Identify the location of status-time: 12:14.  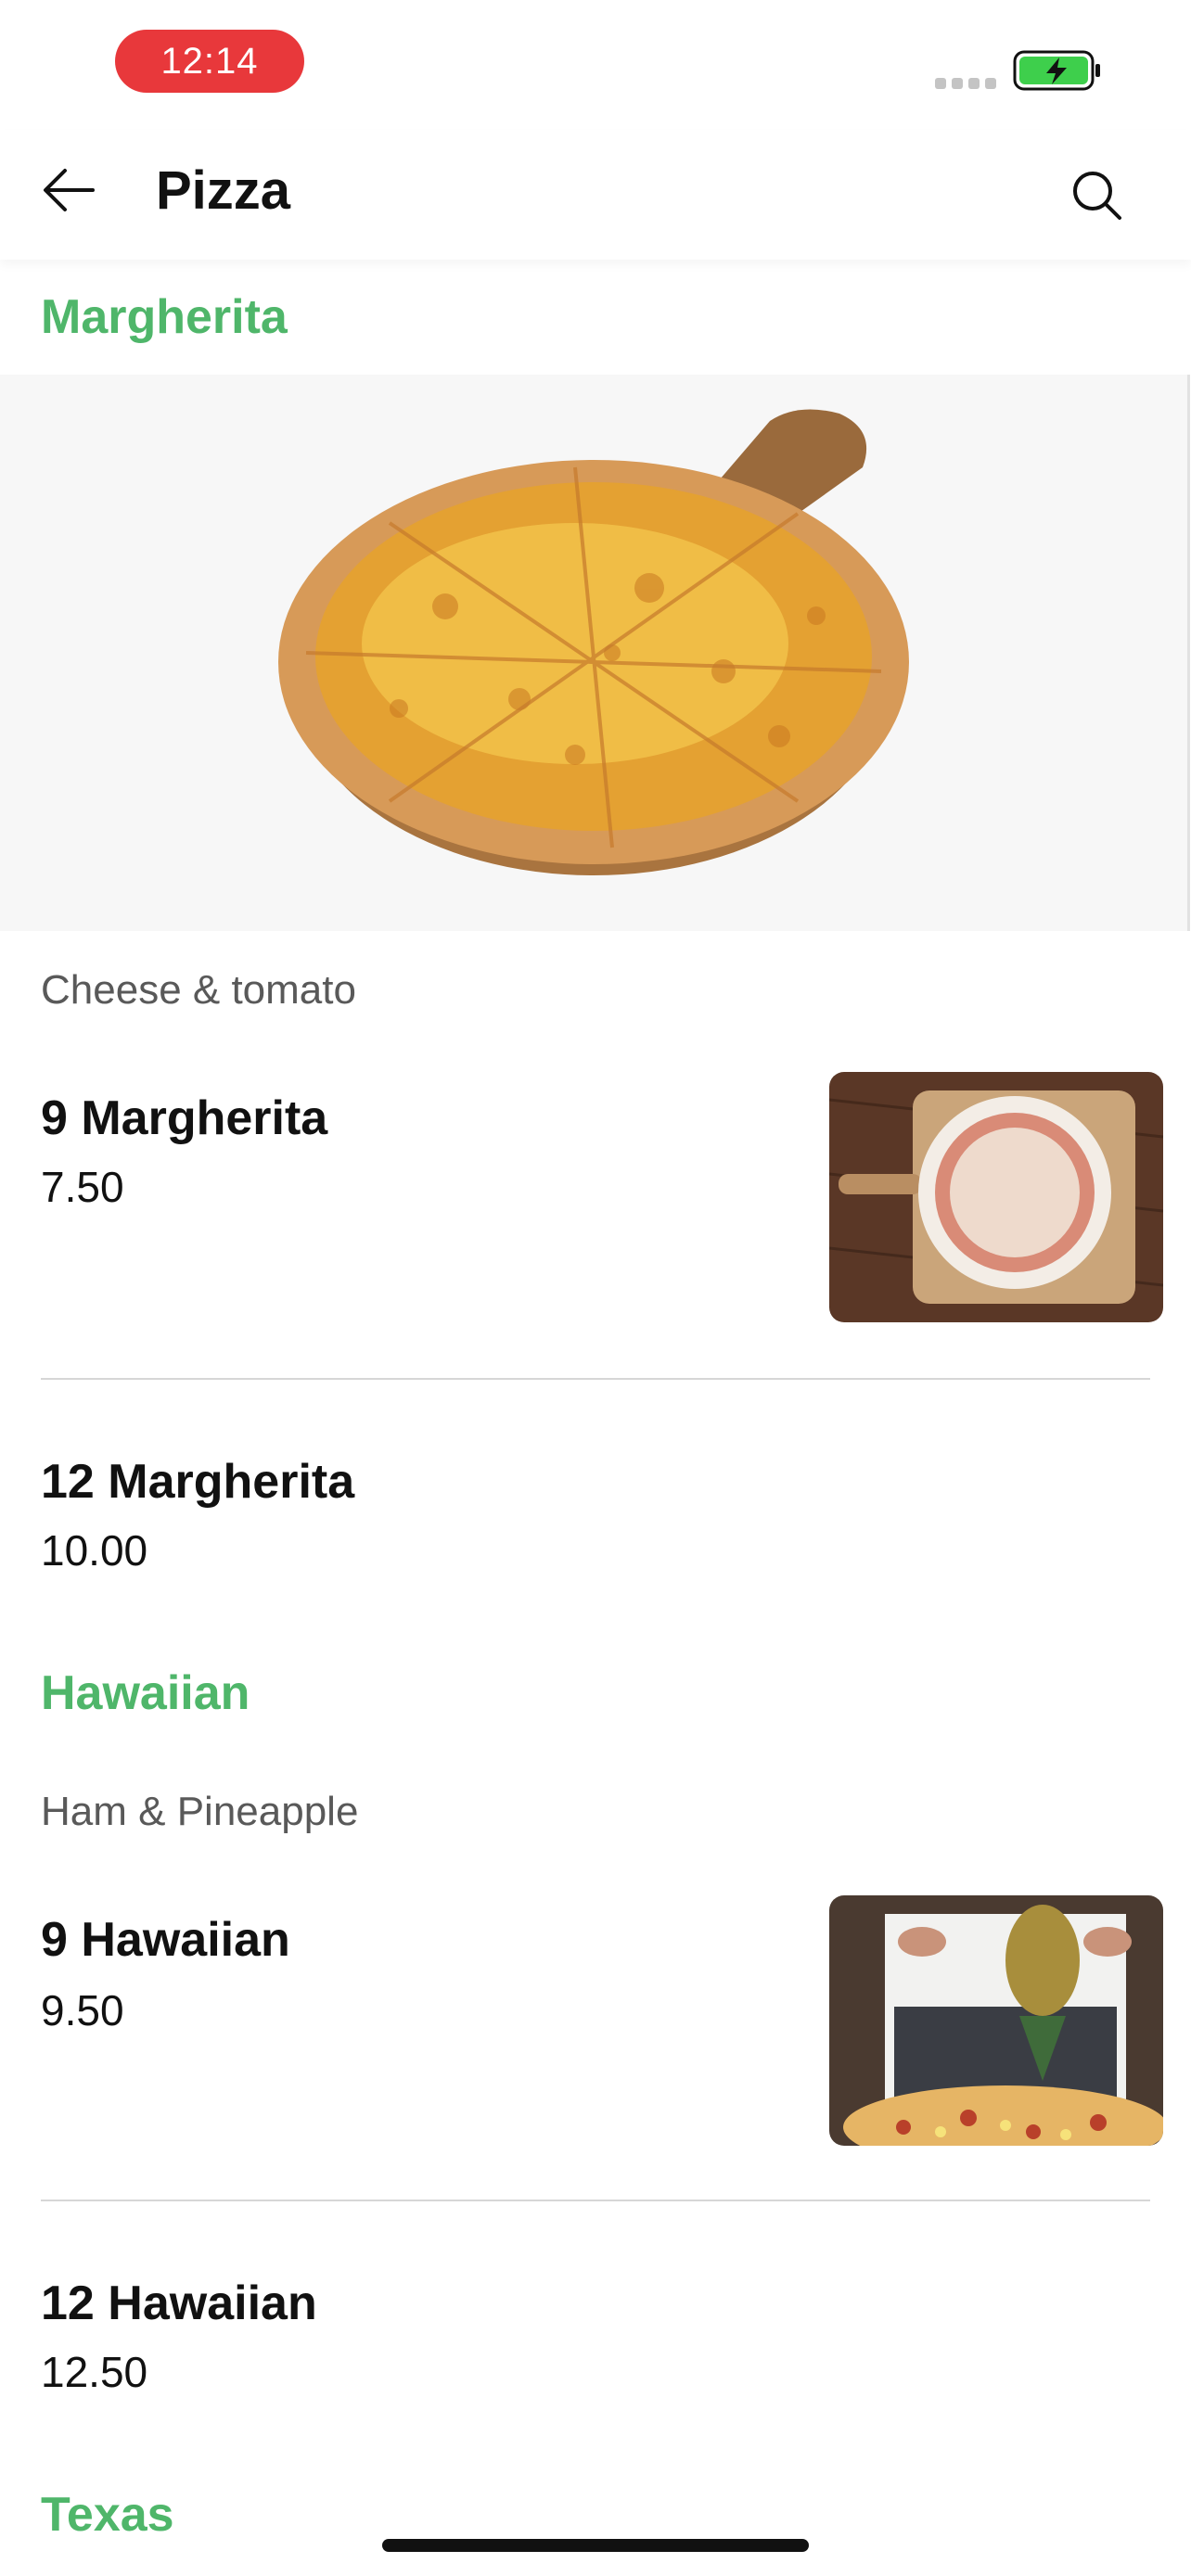
(209, 61).